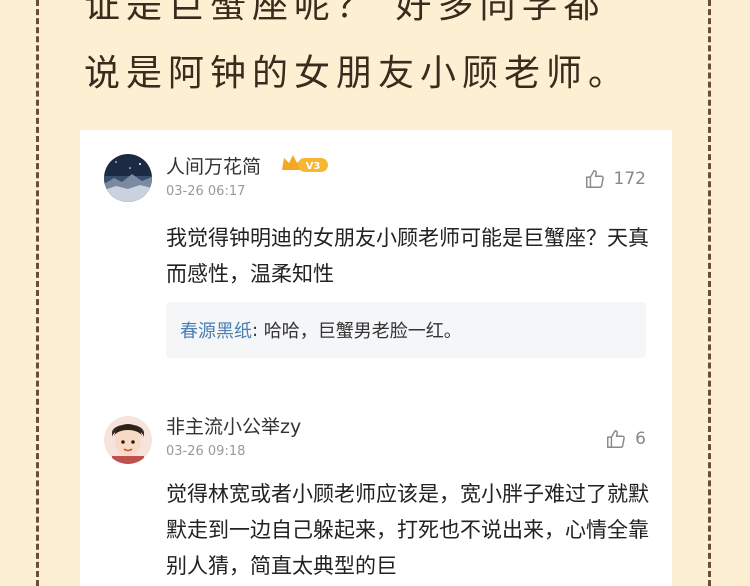  Describe the element at coordinates (313, 166) in the screenshot. I see `vip-badge-label: V3` at that location.